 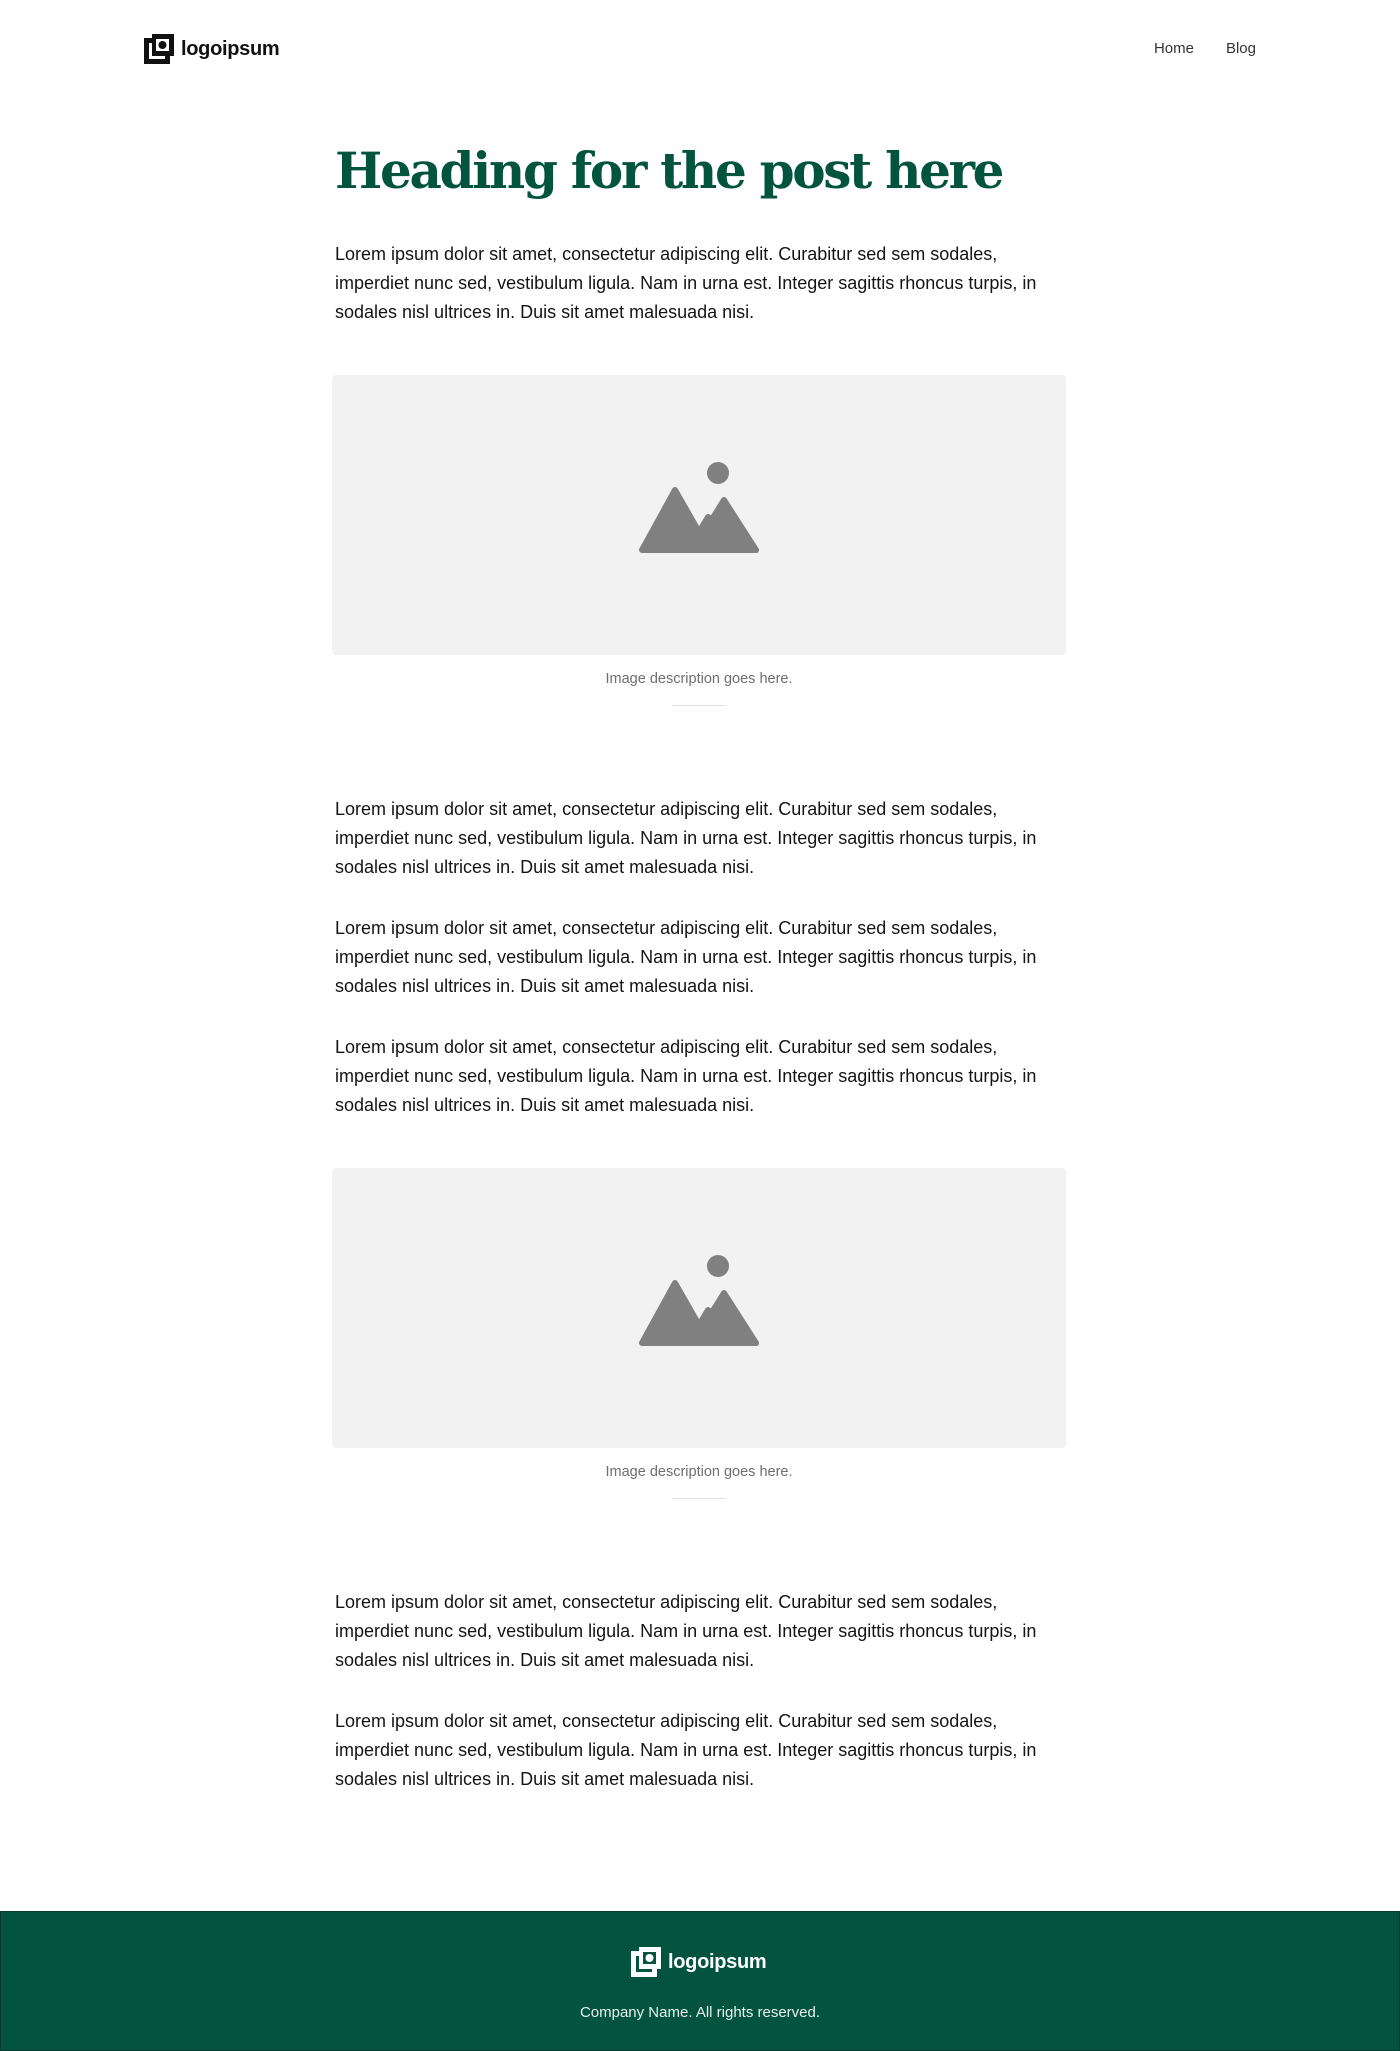 What do you see at coordinates (700, 50) in the screenshot?
I see `site-header: logoipsum Home Blog` at bounding box center [700, 50].